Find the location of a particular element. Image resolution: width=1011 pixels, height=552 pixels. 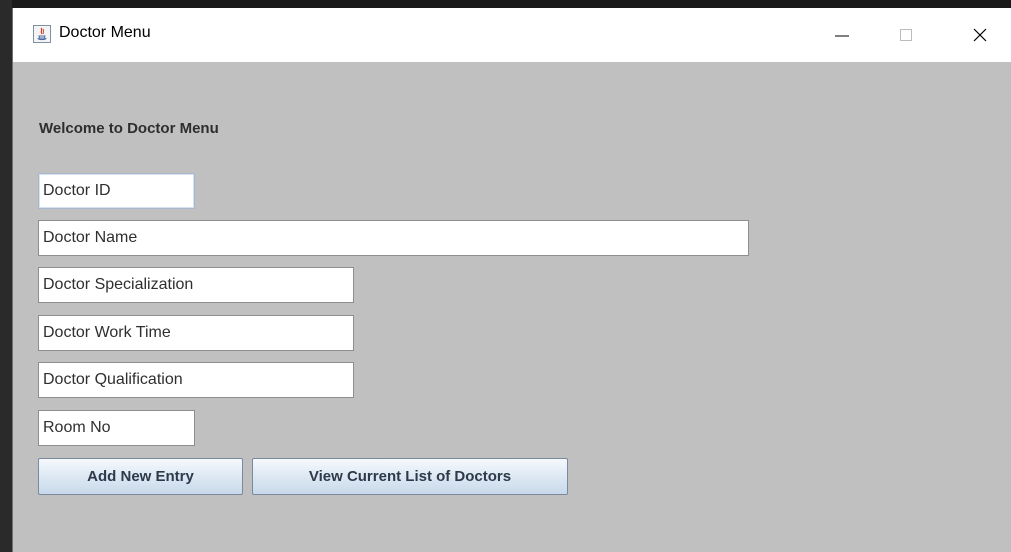

welcome-heading: Welcome to Doctor Menu is located at coordinates (129, 128).